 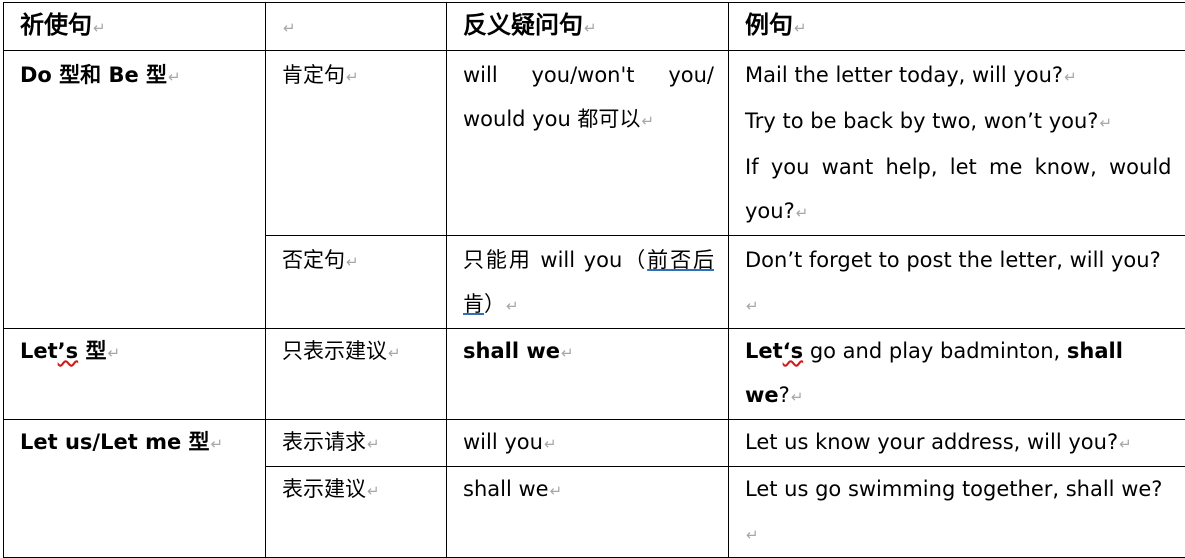 I want to click on example-lets-b: ‘s, so click(x=793, y=351).